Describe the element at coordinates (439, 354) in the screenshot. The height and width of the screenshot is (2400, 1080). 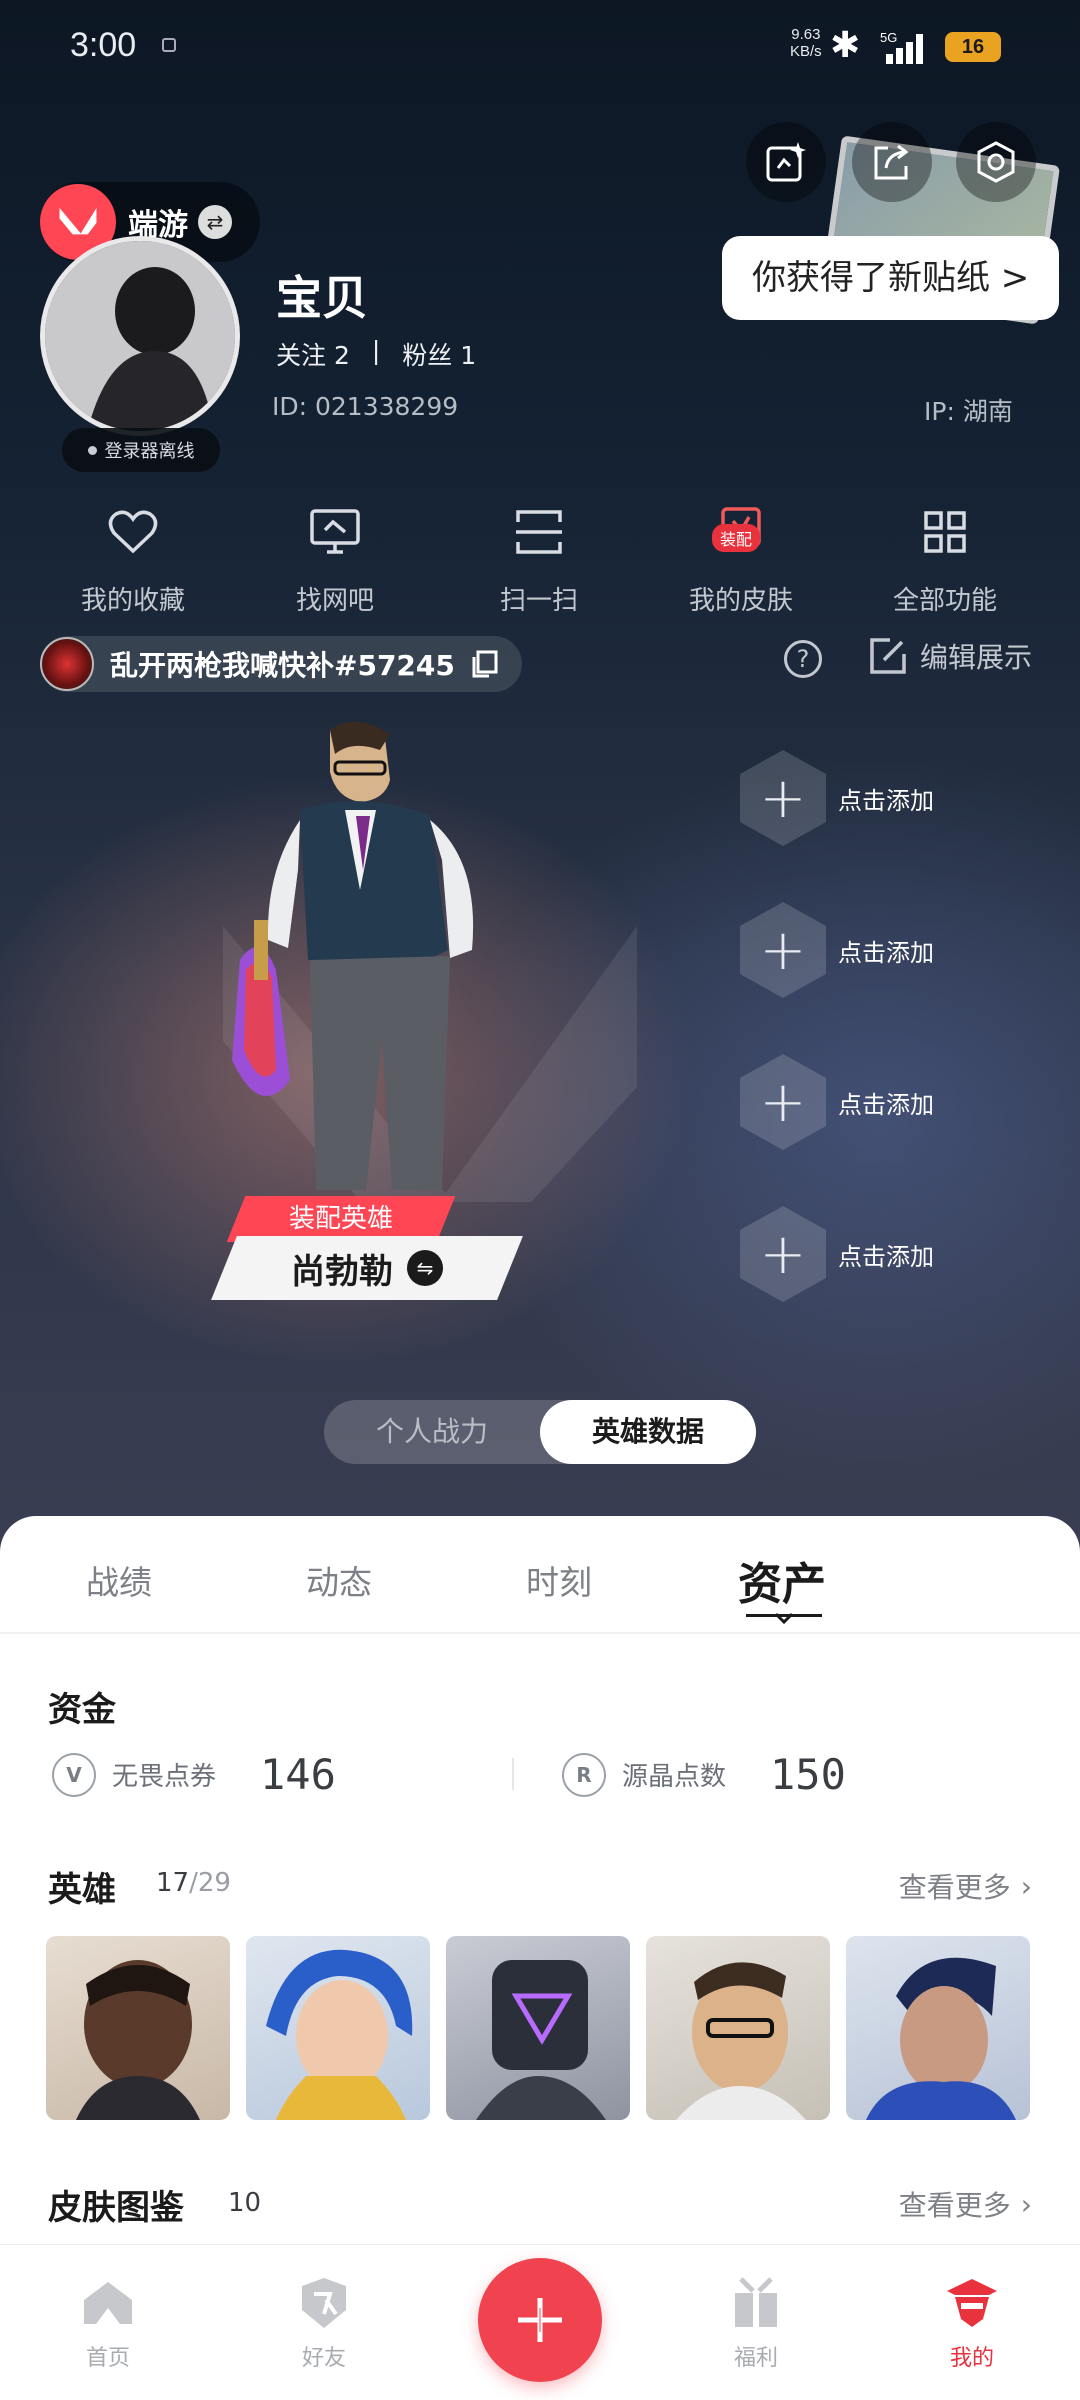
I see `fans-count: 粉丝 1` at that location.